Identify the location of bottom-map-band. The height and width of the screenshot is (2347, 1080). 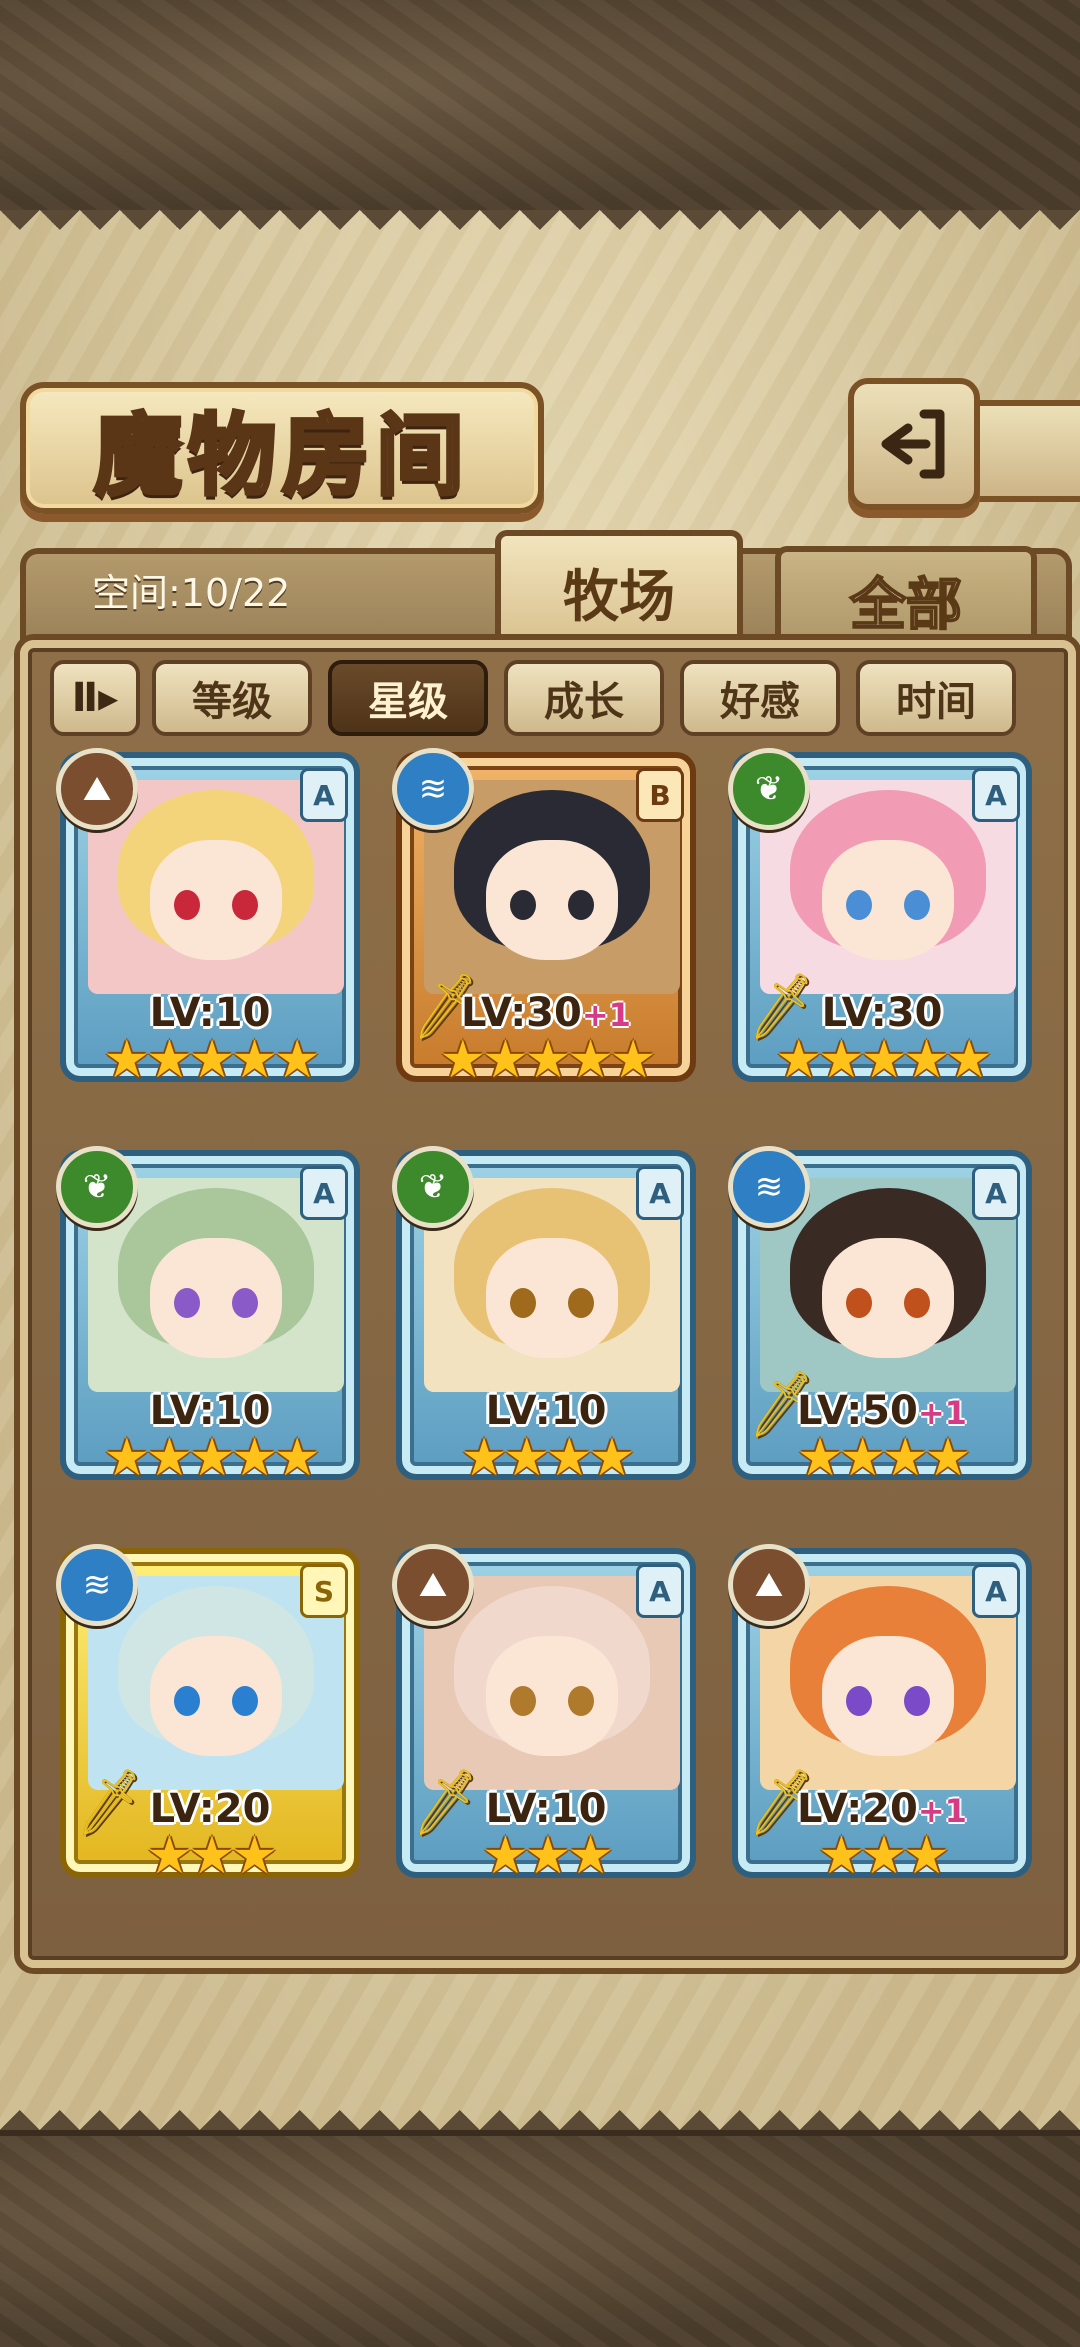
(540, 2238).